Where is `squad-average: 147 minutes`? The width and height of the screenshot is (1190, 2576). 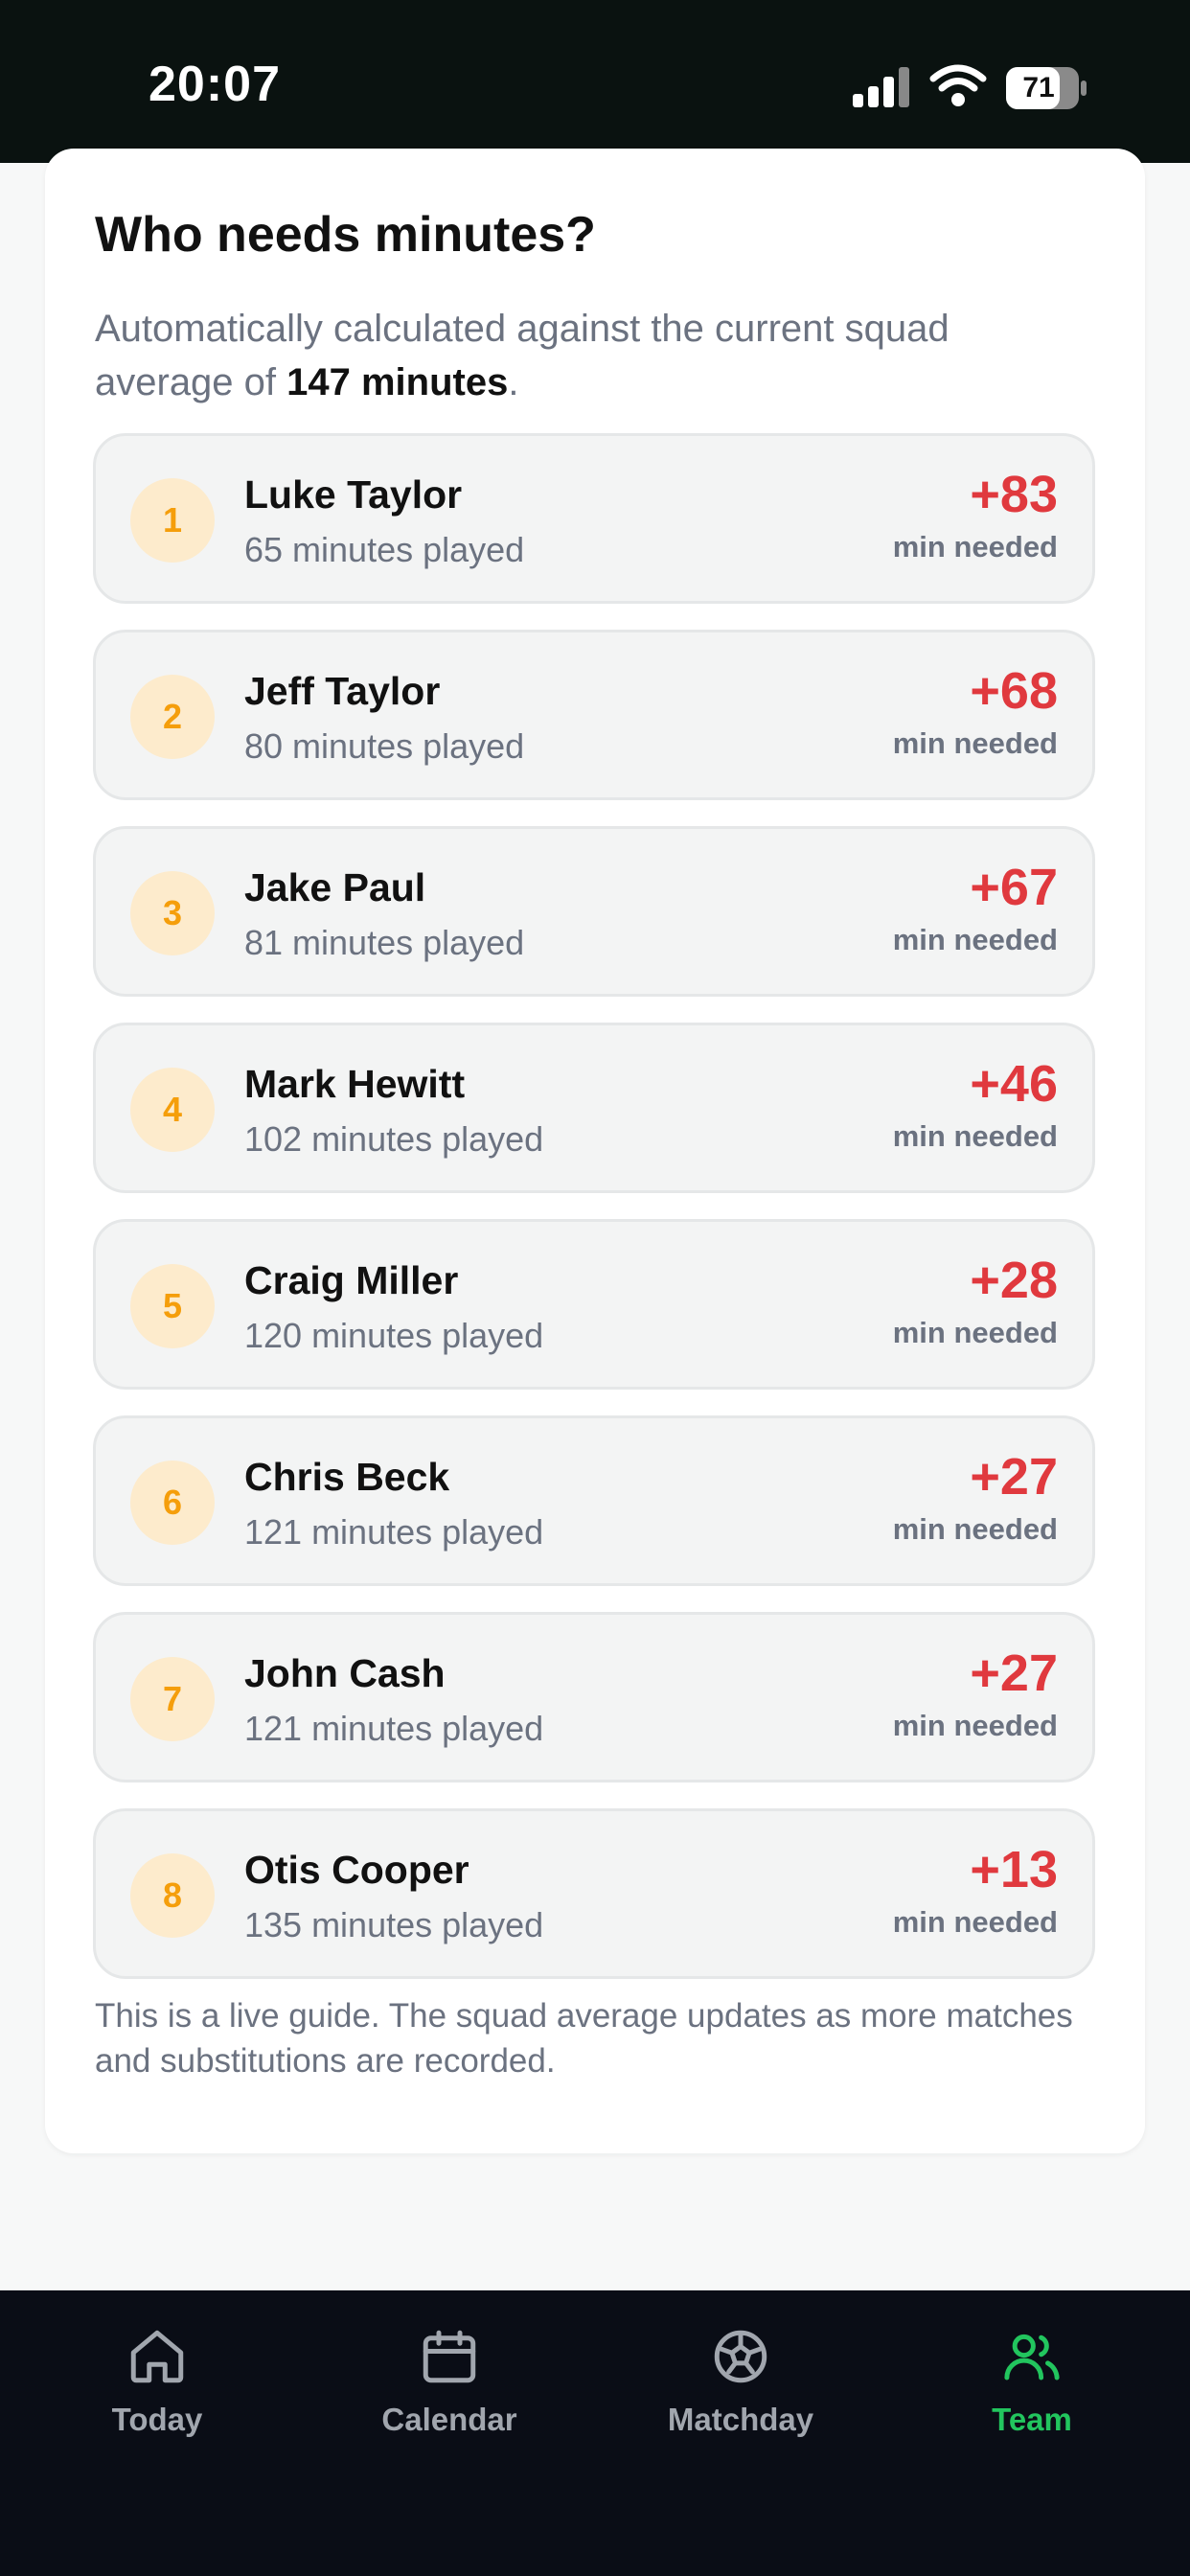
squad-average: 147 minutes is located at coordinates (397, 382).